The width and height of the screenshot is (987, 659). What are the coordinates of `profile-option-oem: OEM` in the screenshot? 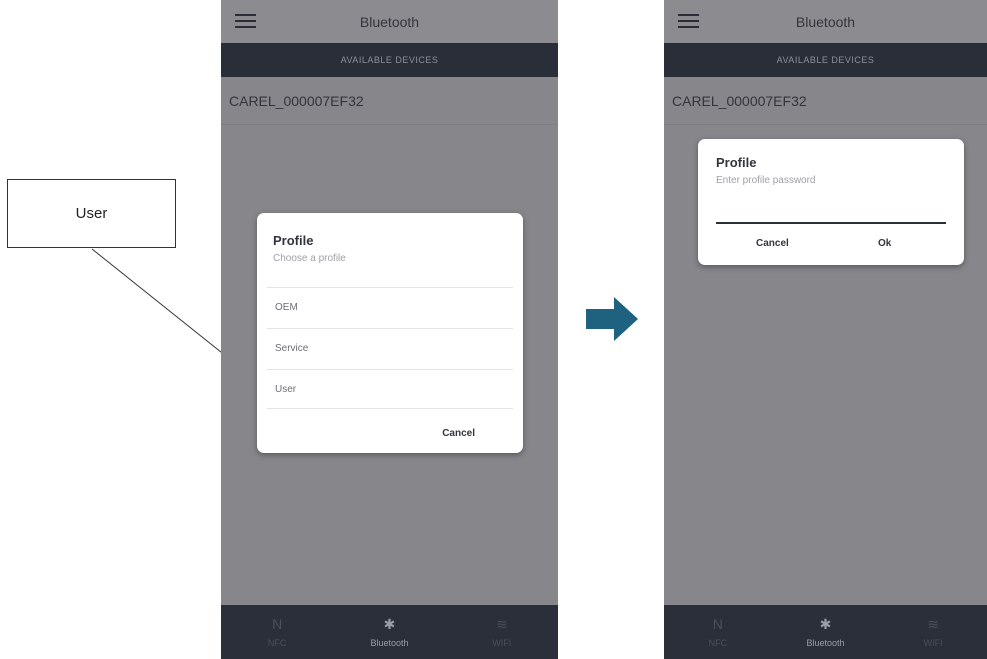 It's located at (390, 307).